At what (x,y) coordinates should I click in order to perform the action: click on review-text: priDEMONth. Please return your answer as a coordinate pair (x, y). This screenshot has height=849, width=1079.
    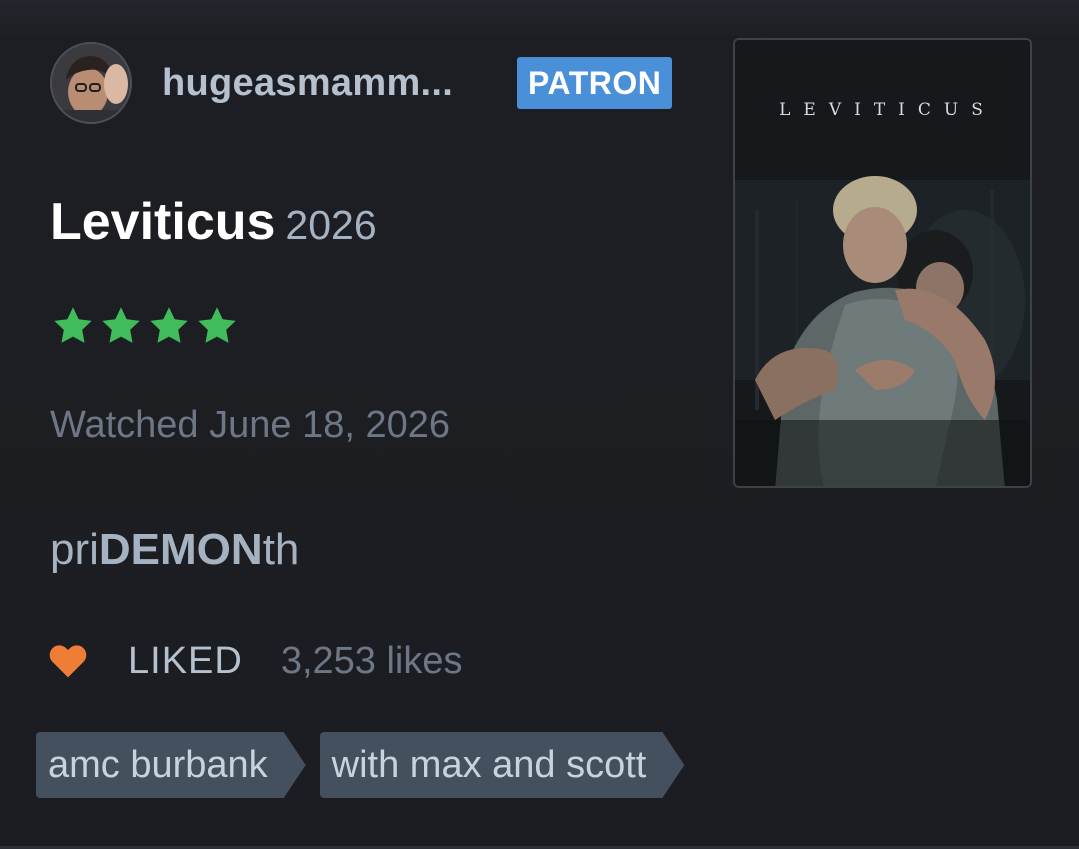
    Looking at the image, I should click on (174, 550).